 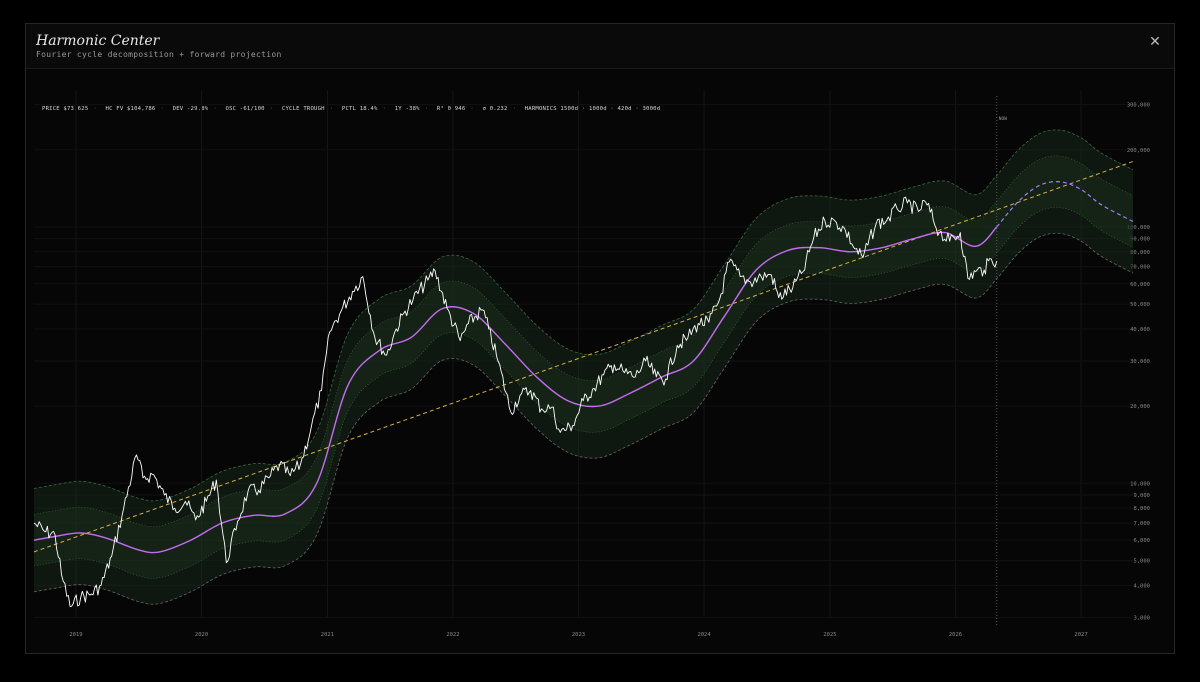 I want to click on y-tick-label: 10,000, so click(x=1140, y=484).